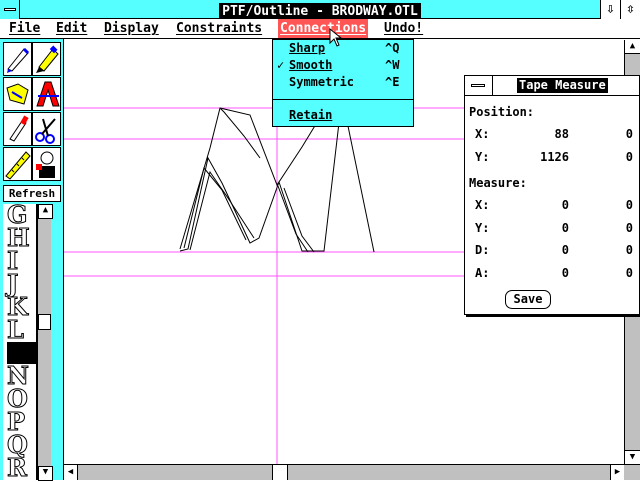 Image resolution: width=640 pixels, height=482 pixels. What do you see at coordinates (343, 65) in the screenshot?
I see `menu-item-smooth: ✓ Smooth ^W` at bounding box center [343, 65].